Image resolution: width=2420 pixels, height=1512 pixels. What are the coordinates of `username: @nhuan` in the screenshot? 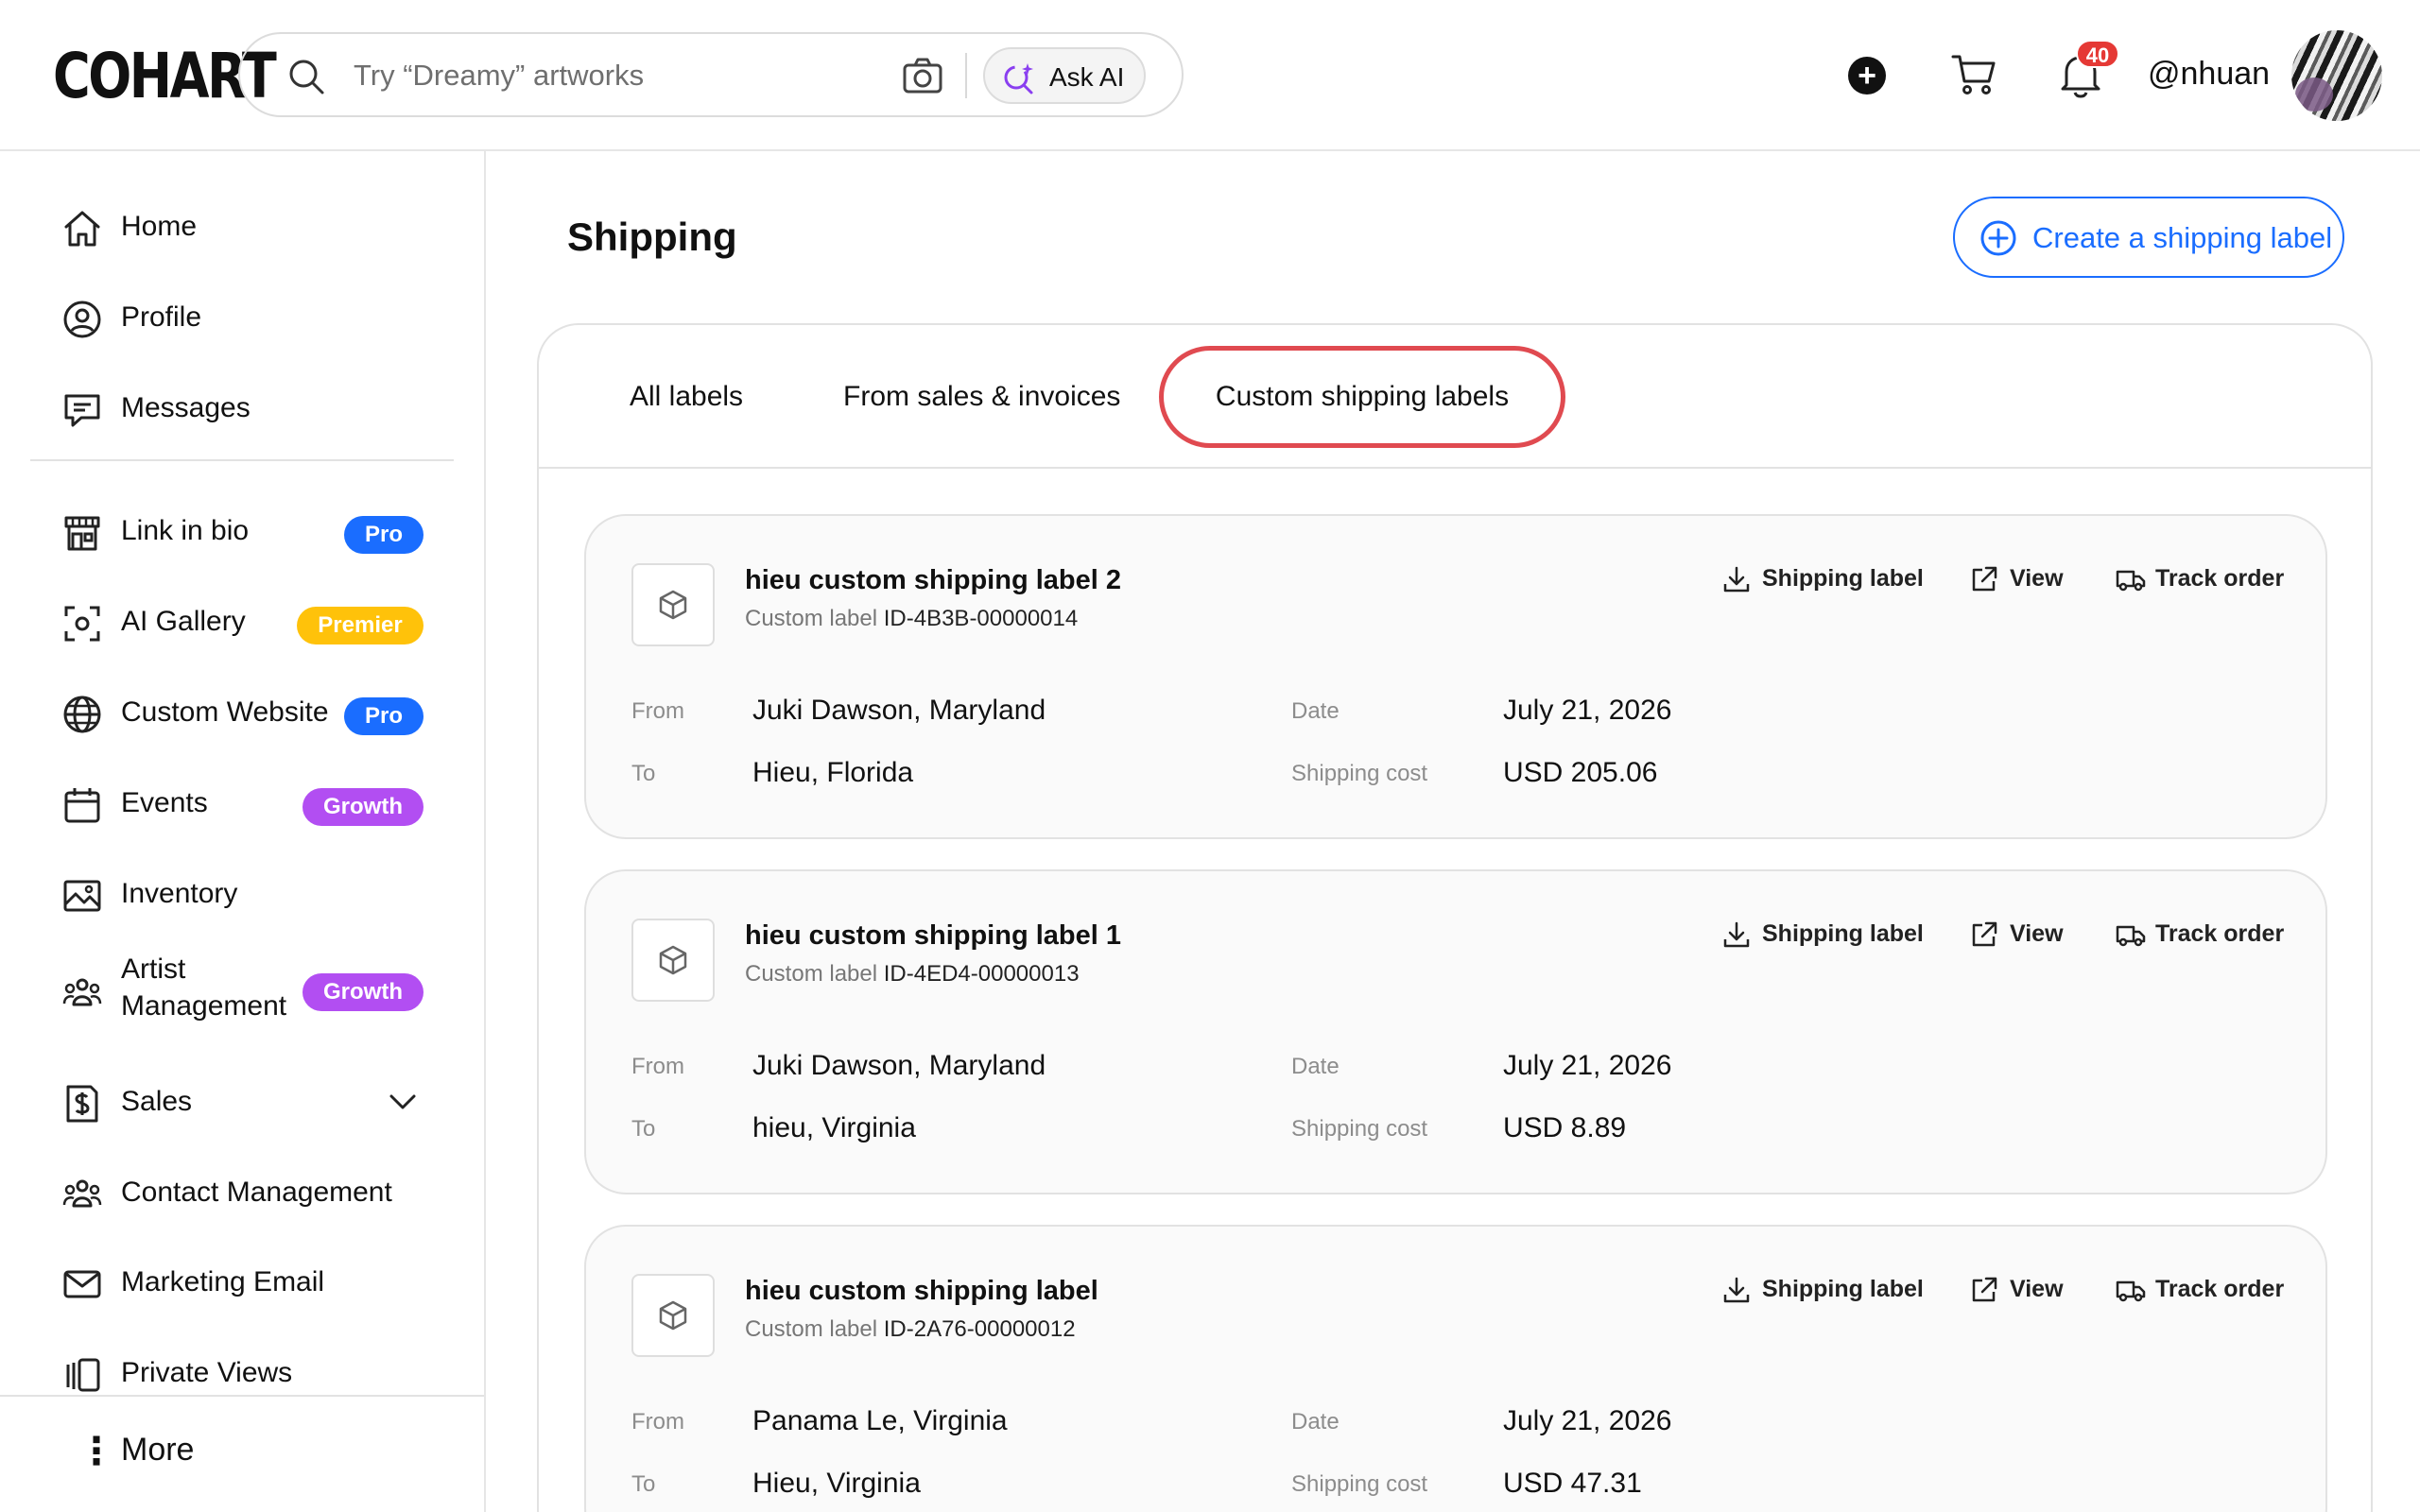 It's located at (2209, 74).